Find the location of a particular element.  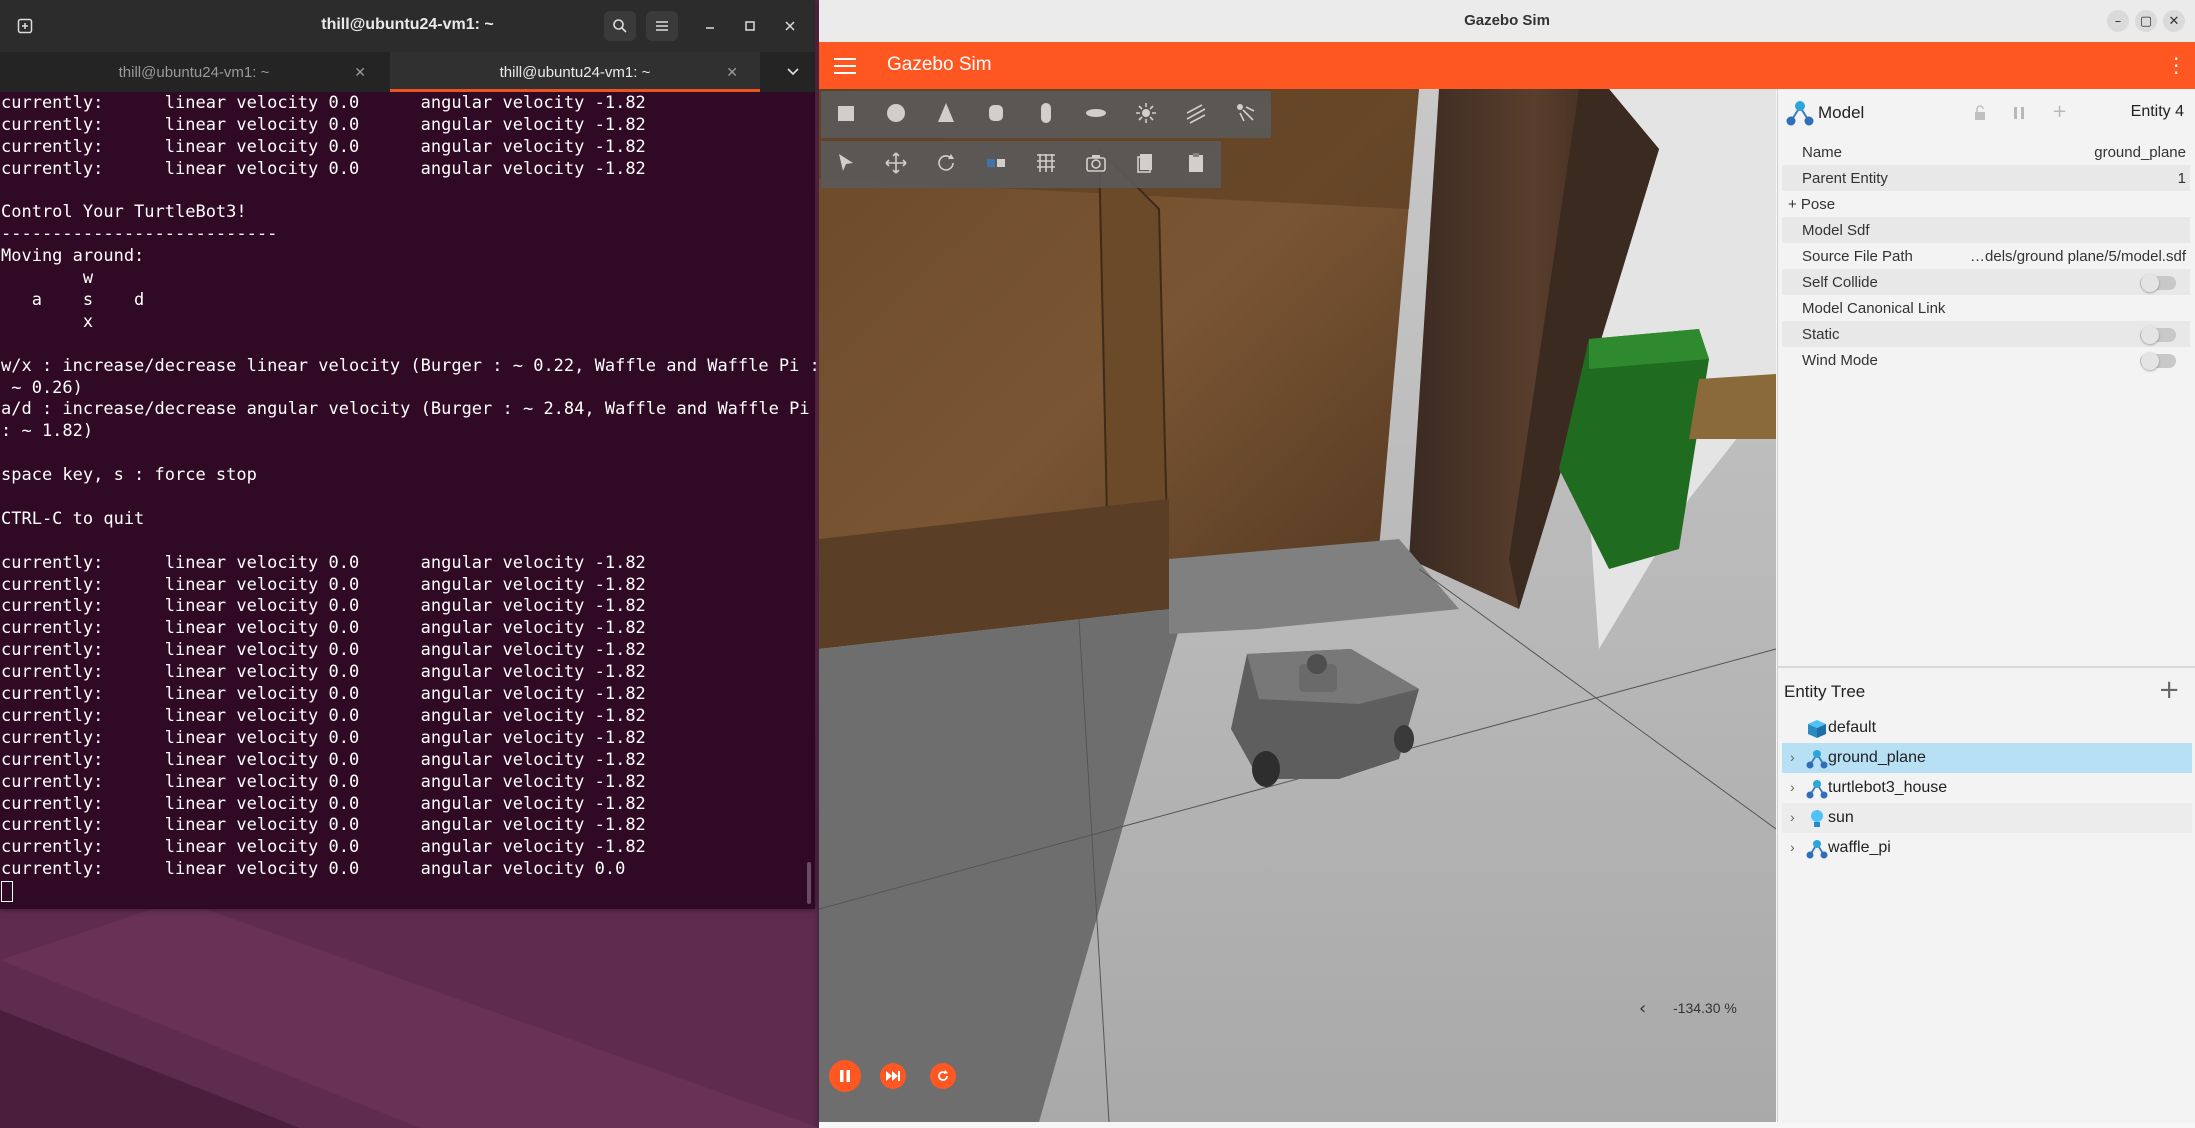

gz-maximize-button: ▢ is located at coordinates (2146, 21).